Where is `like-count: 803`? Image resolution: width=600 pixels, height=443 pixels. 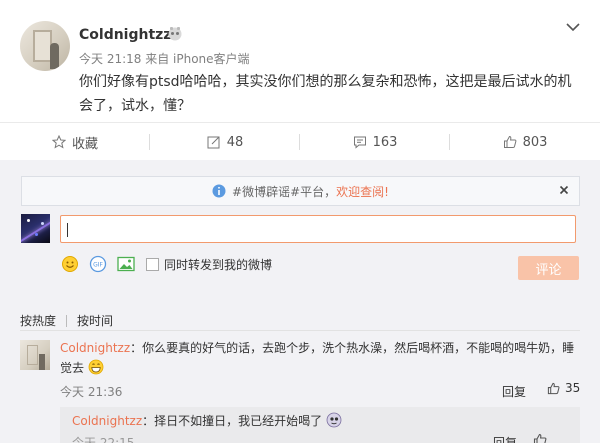
like-count: 803 is located at coordinates (535, 142).